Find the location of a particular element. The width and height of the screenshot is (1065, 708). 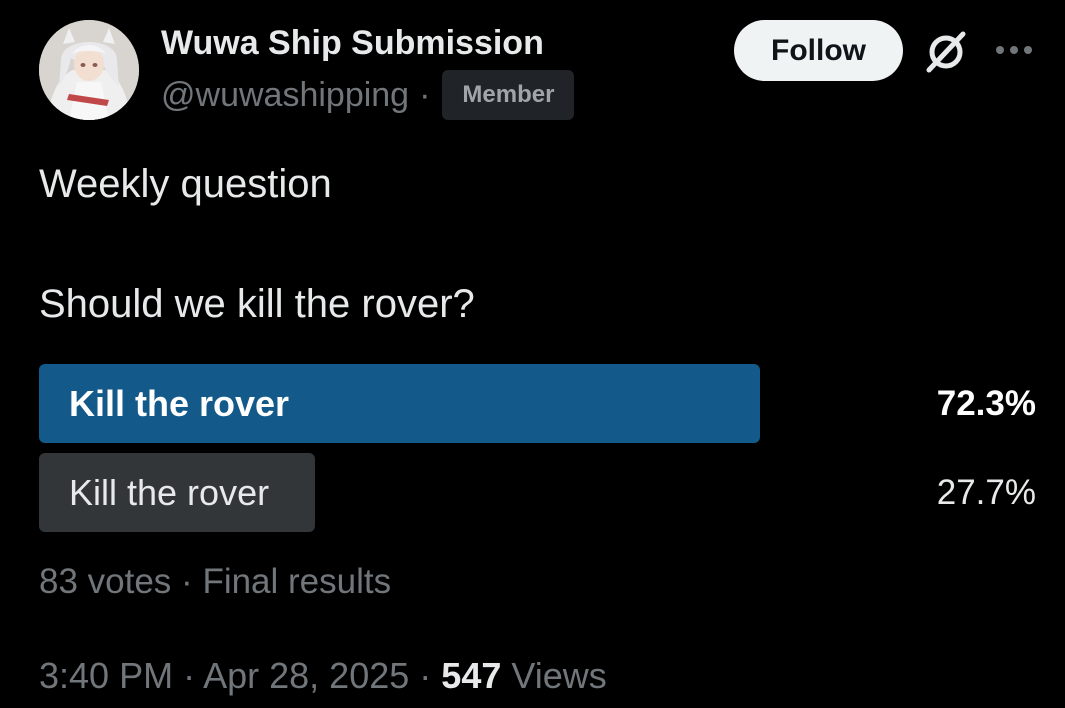

avatar is located at coordinates (89, 70).